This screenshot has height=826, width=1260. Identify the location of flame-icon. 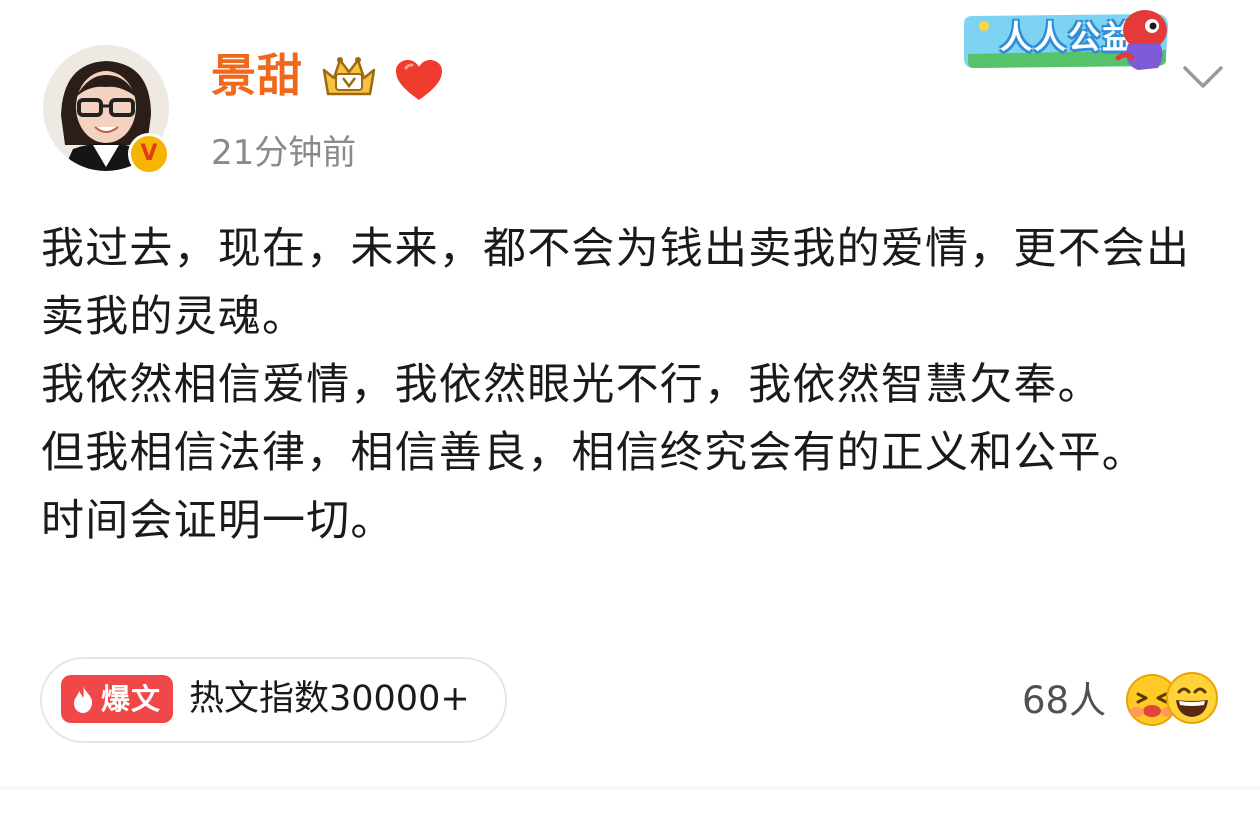
(83, 699).